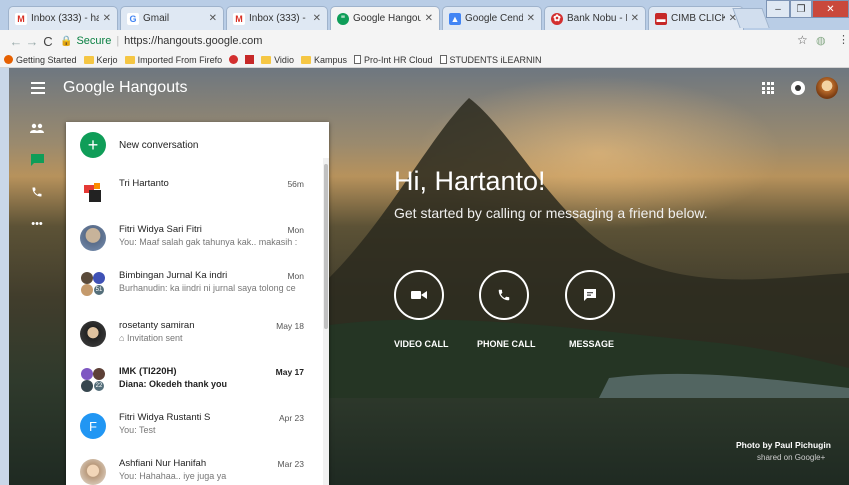  Describe the element at coordinates (455, 18) in the screenshot. I see `scholar-icon: ▲` at that location.